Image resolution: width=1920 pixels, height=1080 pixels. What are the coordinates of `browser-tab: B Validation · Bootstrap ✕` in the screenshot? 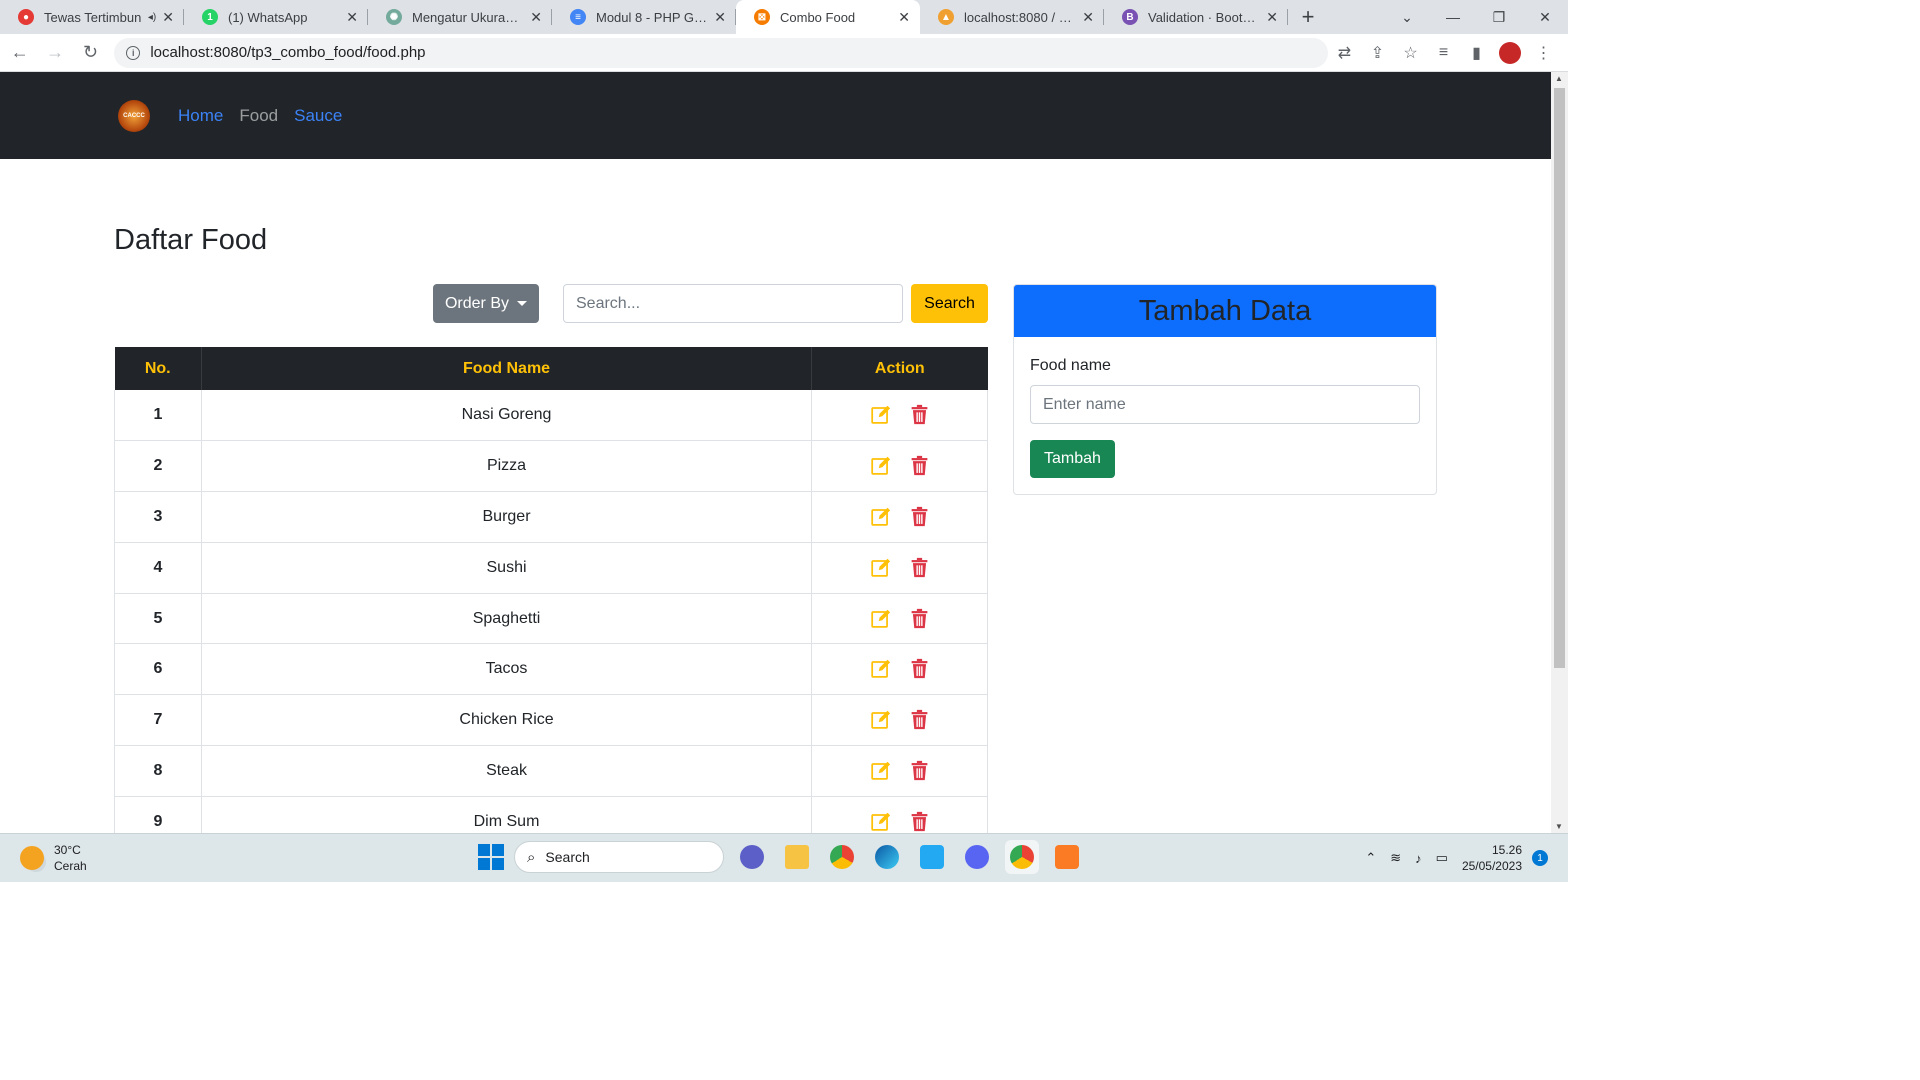 It's located at (1196, 17).